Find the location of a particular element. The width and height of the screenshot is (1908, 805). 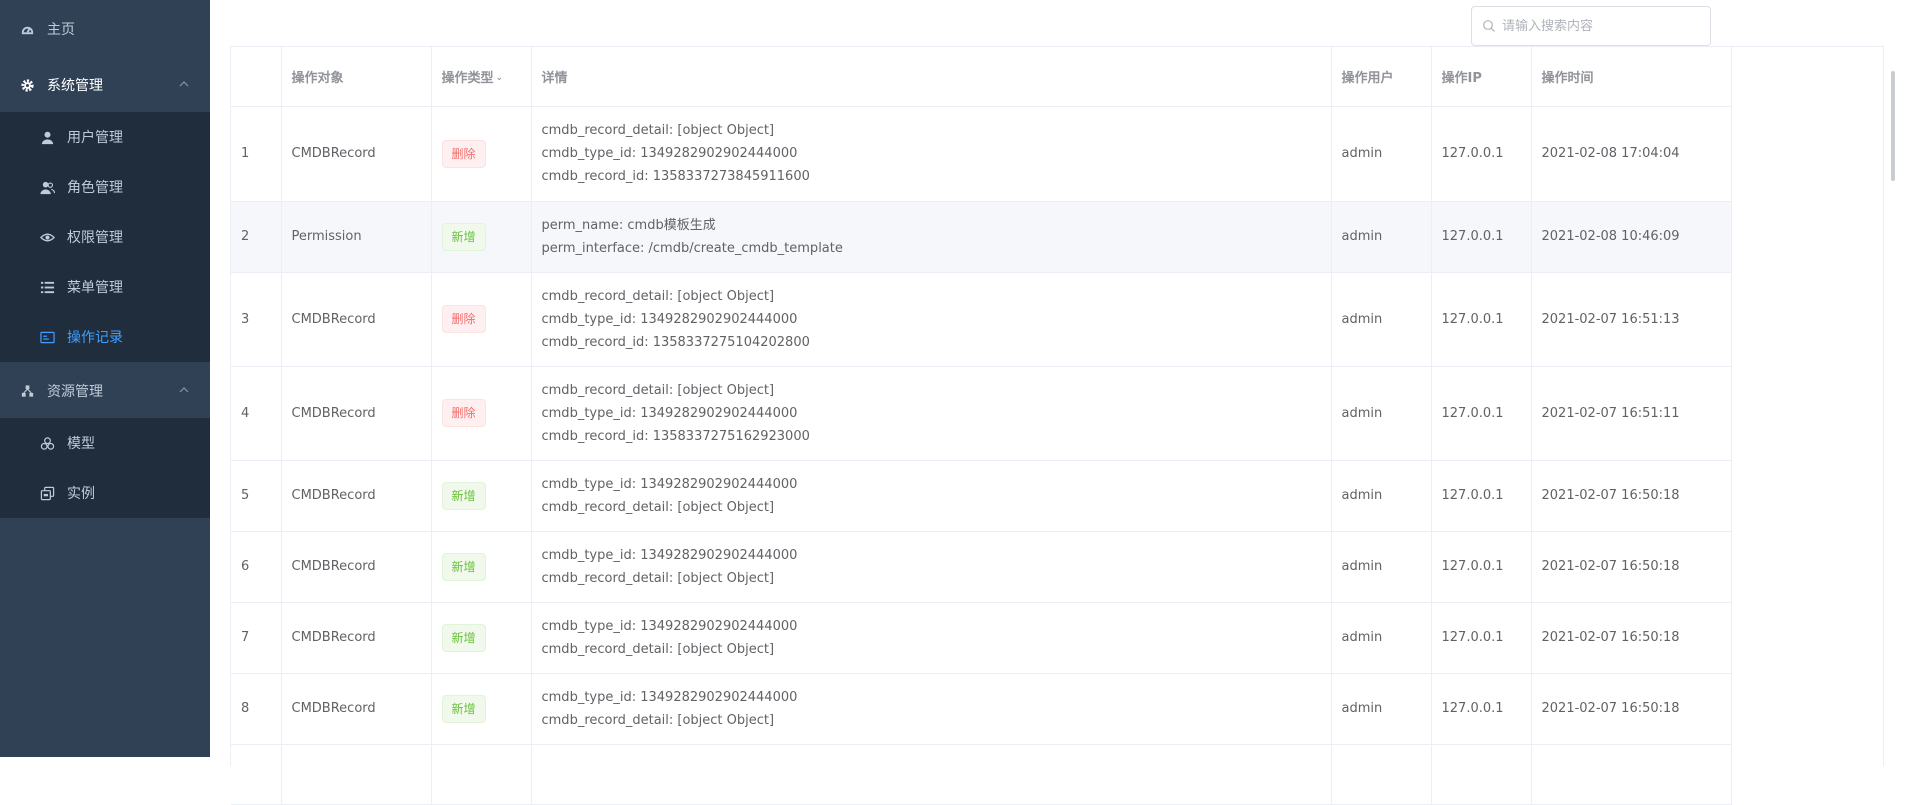

detail-line: cmdb_record_id: 1358337275162923000 is located at coordinates (675, 436).